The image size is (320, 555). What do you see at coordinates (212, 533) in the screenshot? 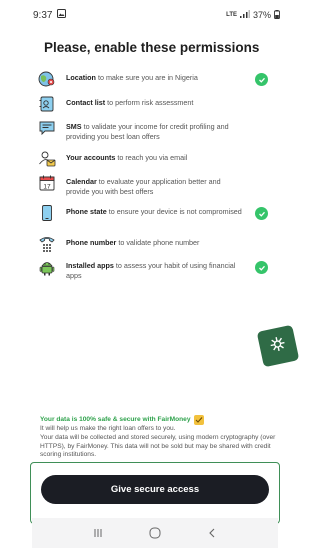
I see `back-icon` at bounding box center [212, 533].